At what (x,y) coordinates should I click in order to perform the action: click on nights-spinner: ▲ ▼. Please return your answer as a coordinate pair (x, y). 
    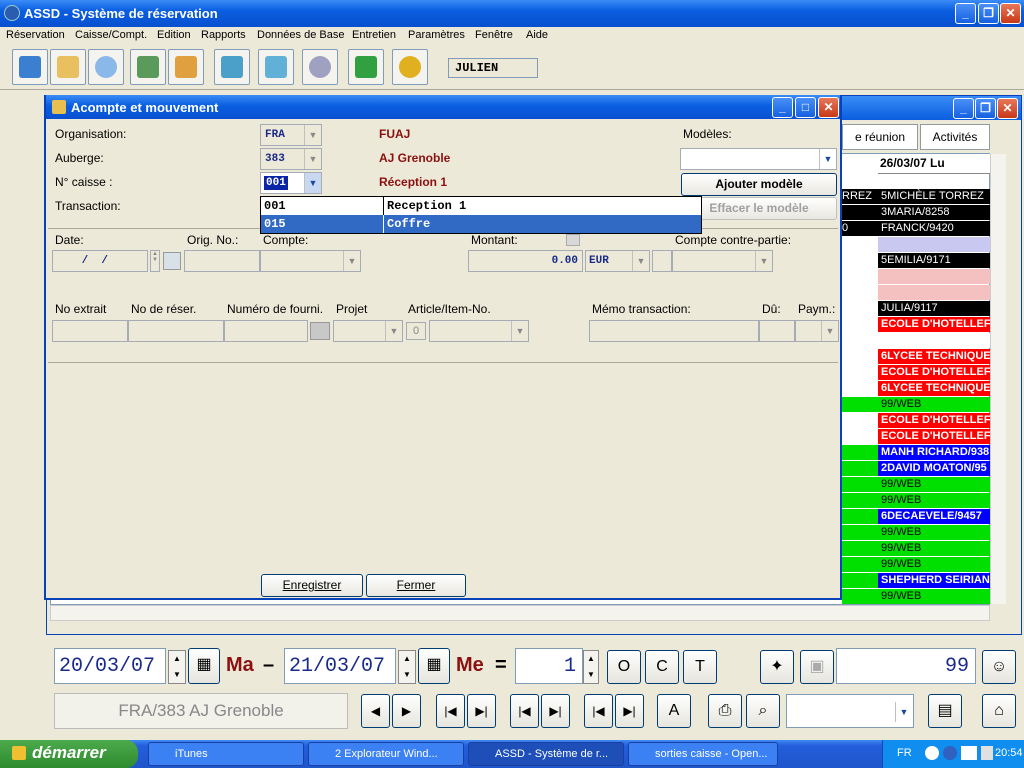
    Looking at the image, I should click on (591, 667).